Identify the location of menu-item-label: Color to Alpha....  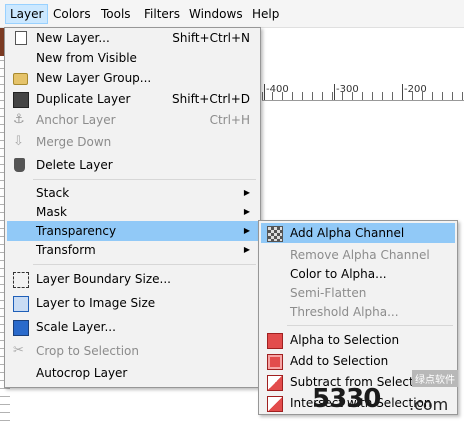
(338, 274).